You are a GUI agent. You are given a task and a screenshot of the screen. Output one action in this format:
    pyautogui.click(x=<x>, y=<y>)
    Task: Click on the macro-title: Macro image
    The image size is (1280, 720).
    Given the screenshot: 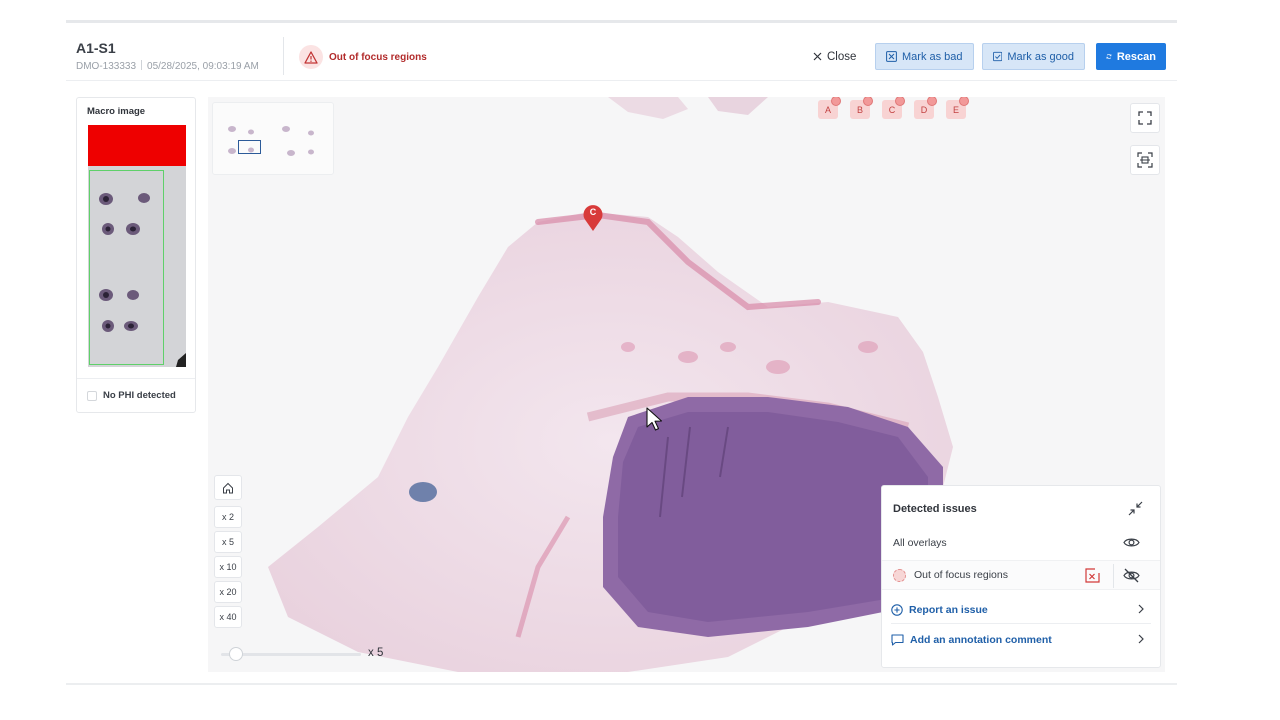 What is the action you would take?
    pyautogui.click(x=116, y=111)
    